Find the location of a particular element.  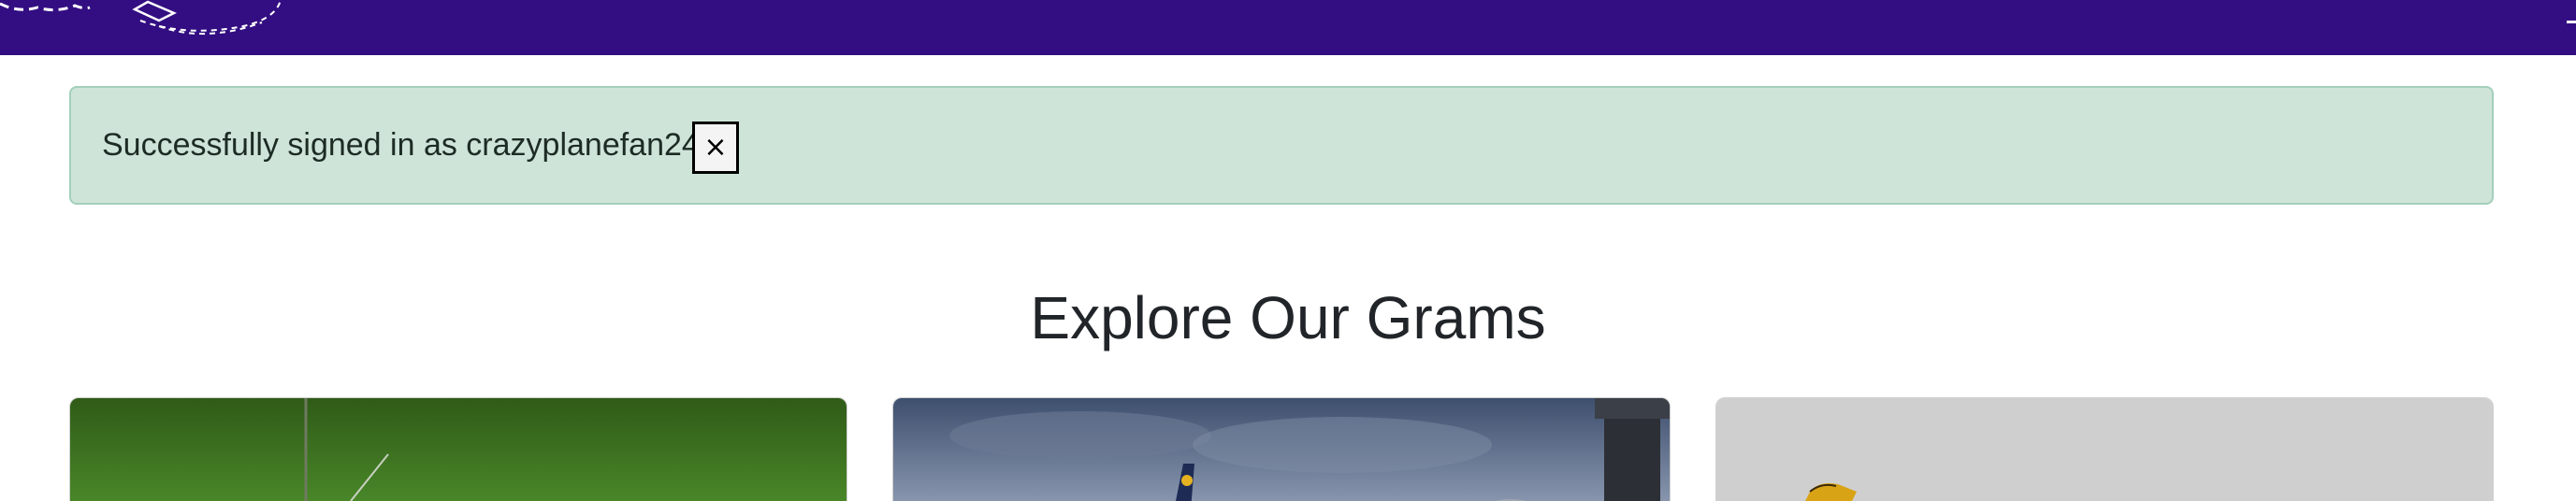

alert-close-button: × is located at coordinates (715, 148).